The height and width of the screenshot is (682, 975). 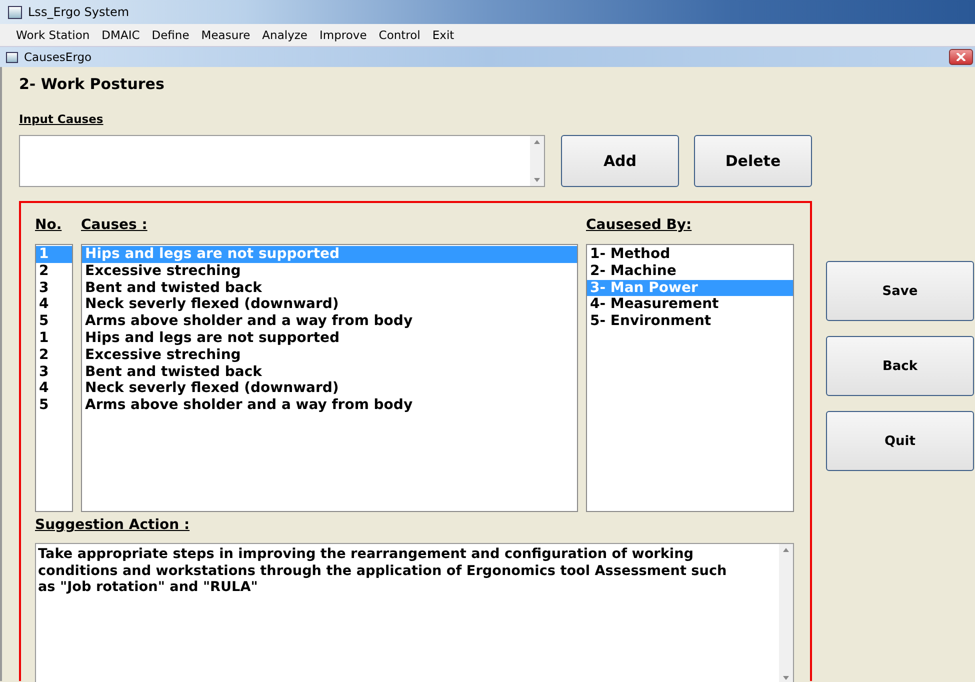 I want to click on suggestion-text: Take appropriate steps in improving the rearrangement and configuration of working conditions and workstations through the application of Ergonomics tool Assessment such as "Job rotation" and "RULA", so click(x=382, y=571).